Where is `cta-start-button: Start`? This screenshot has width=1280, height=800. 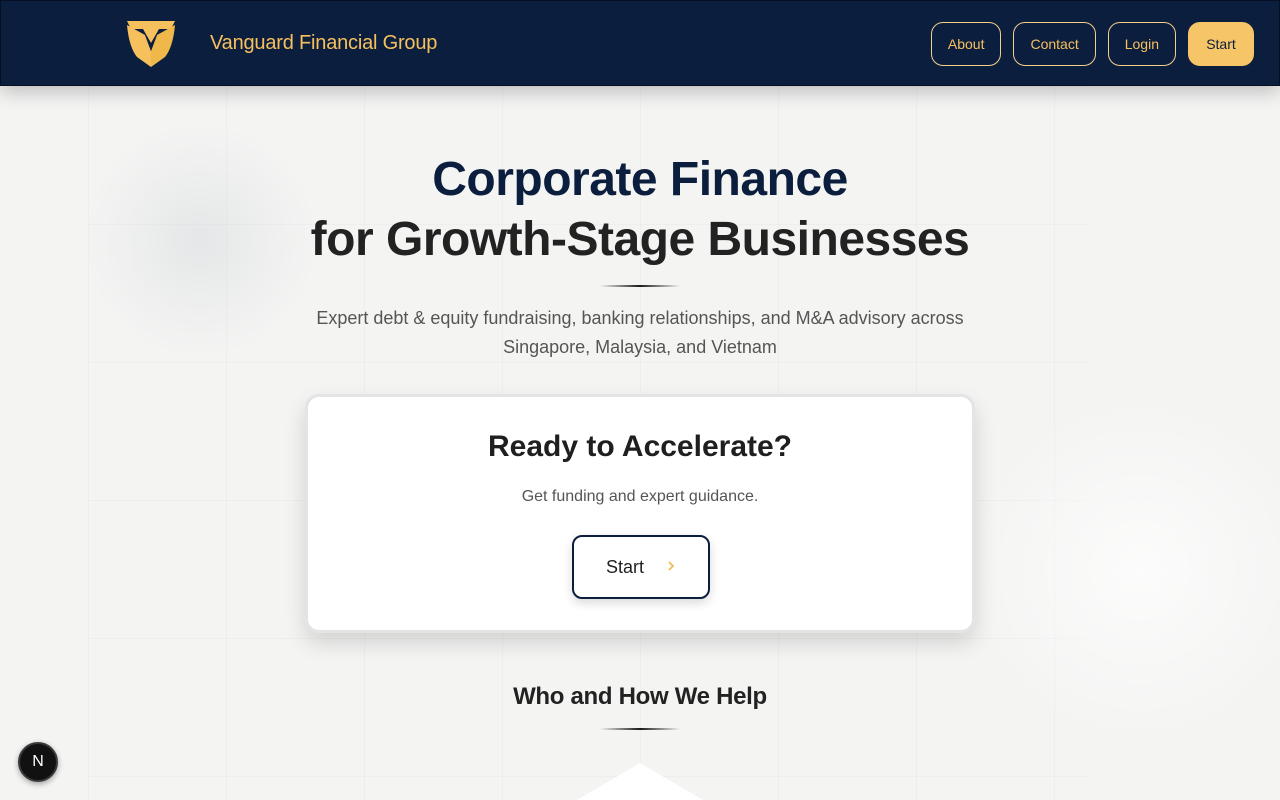
cta-start-button: Start is located at coordinates (641, 567).